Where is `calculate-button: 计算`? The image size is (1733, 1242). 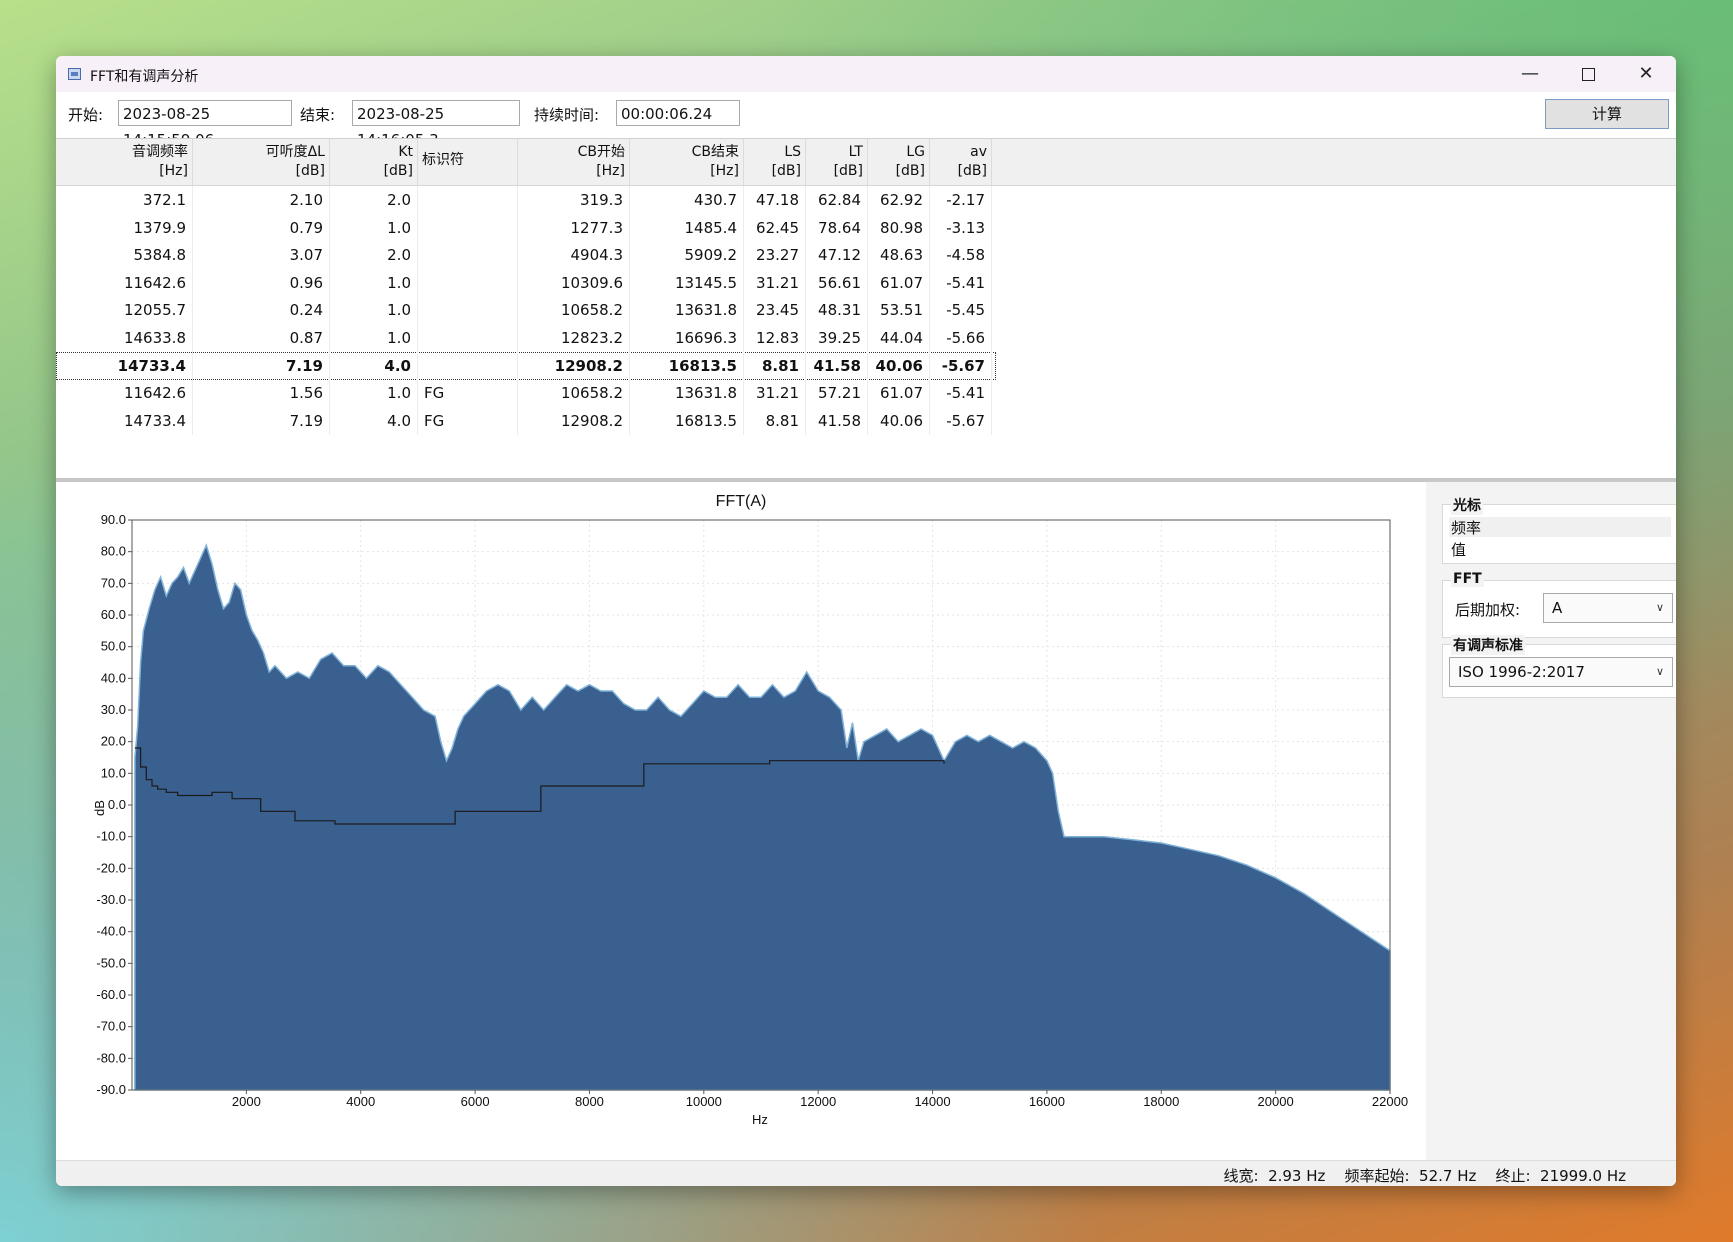 calculate-button: 计算 is located at coordinates (1607, 114).